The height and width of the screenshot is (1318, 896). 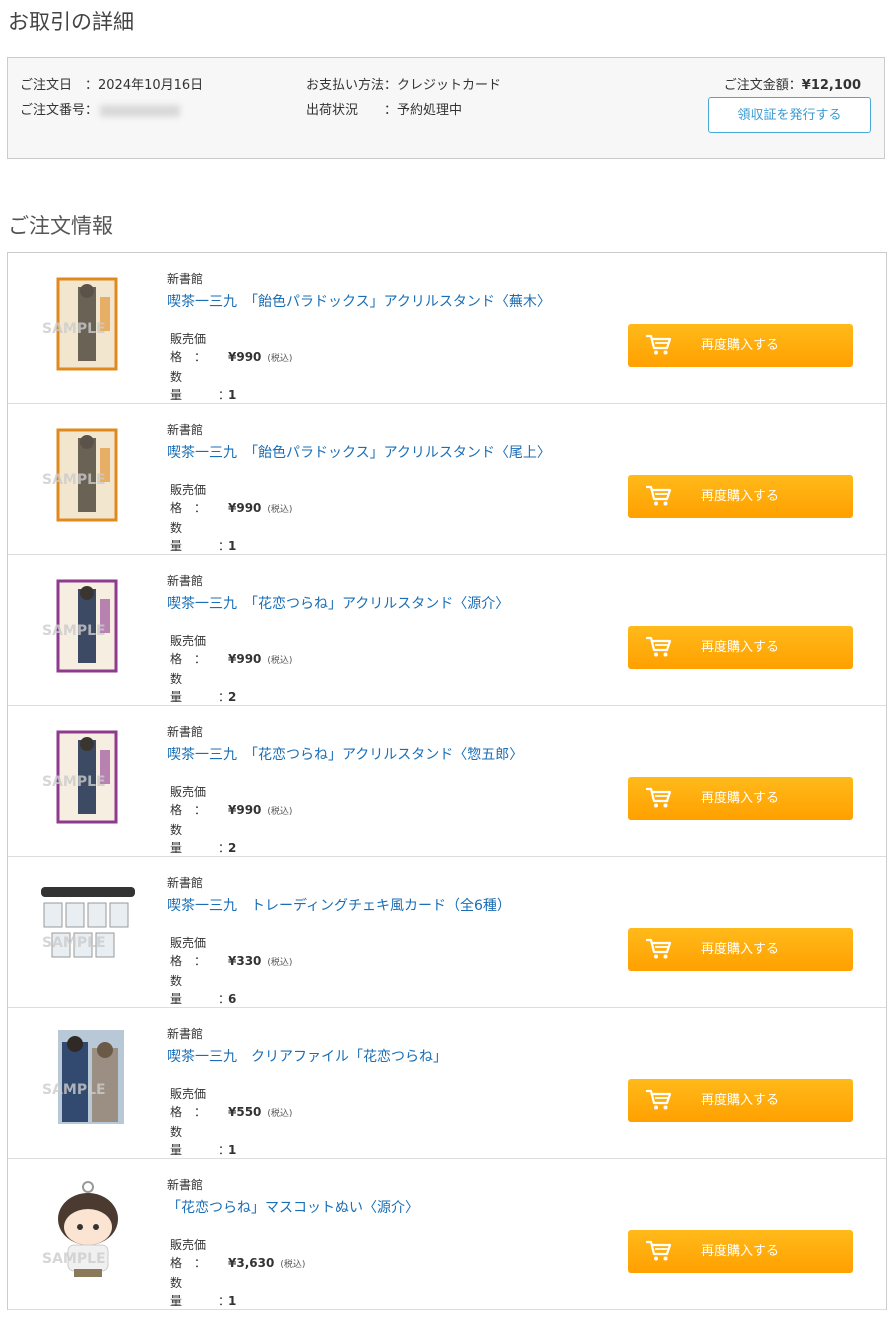 I want to click on price-block: 販売価格 ： ¥330 (税込) 数量 ：6, so click(x=231, y=971).